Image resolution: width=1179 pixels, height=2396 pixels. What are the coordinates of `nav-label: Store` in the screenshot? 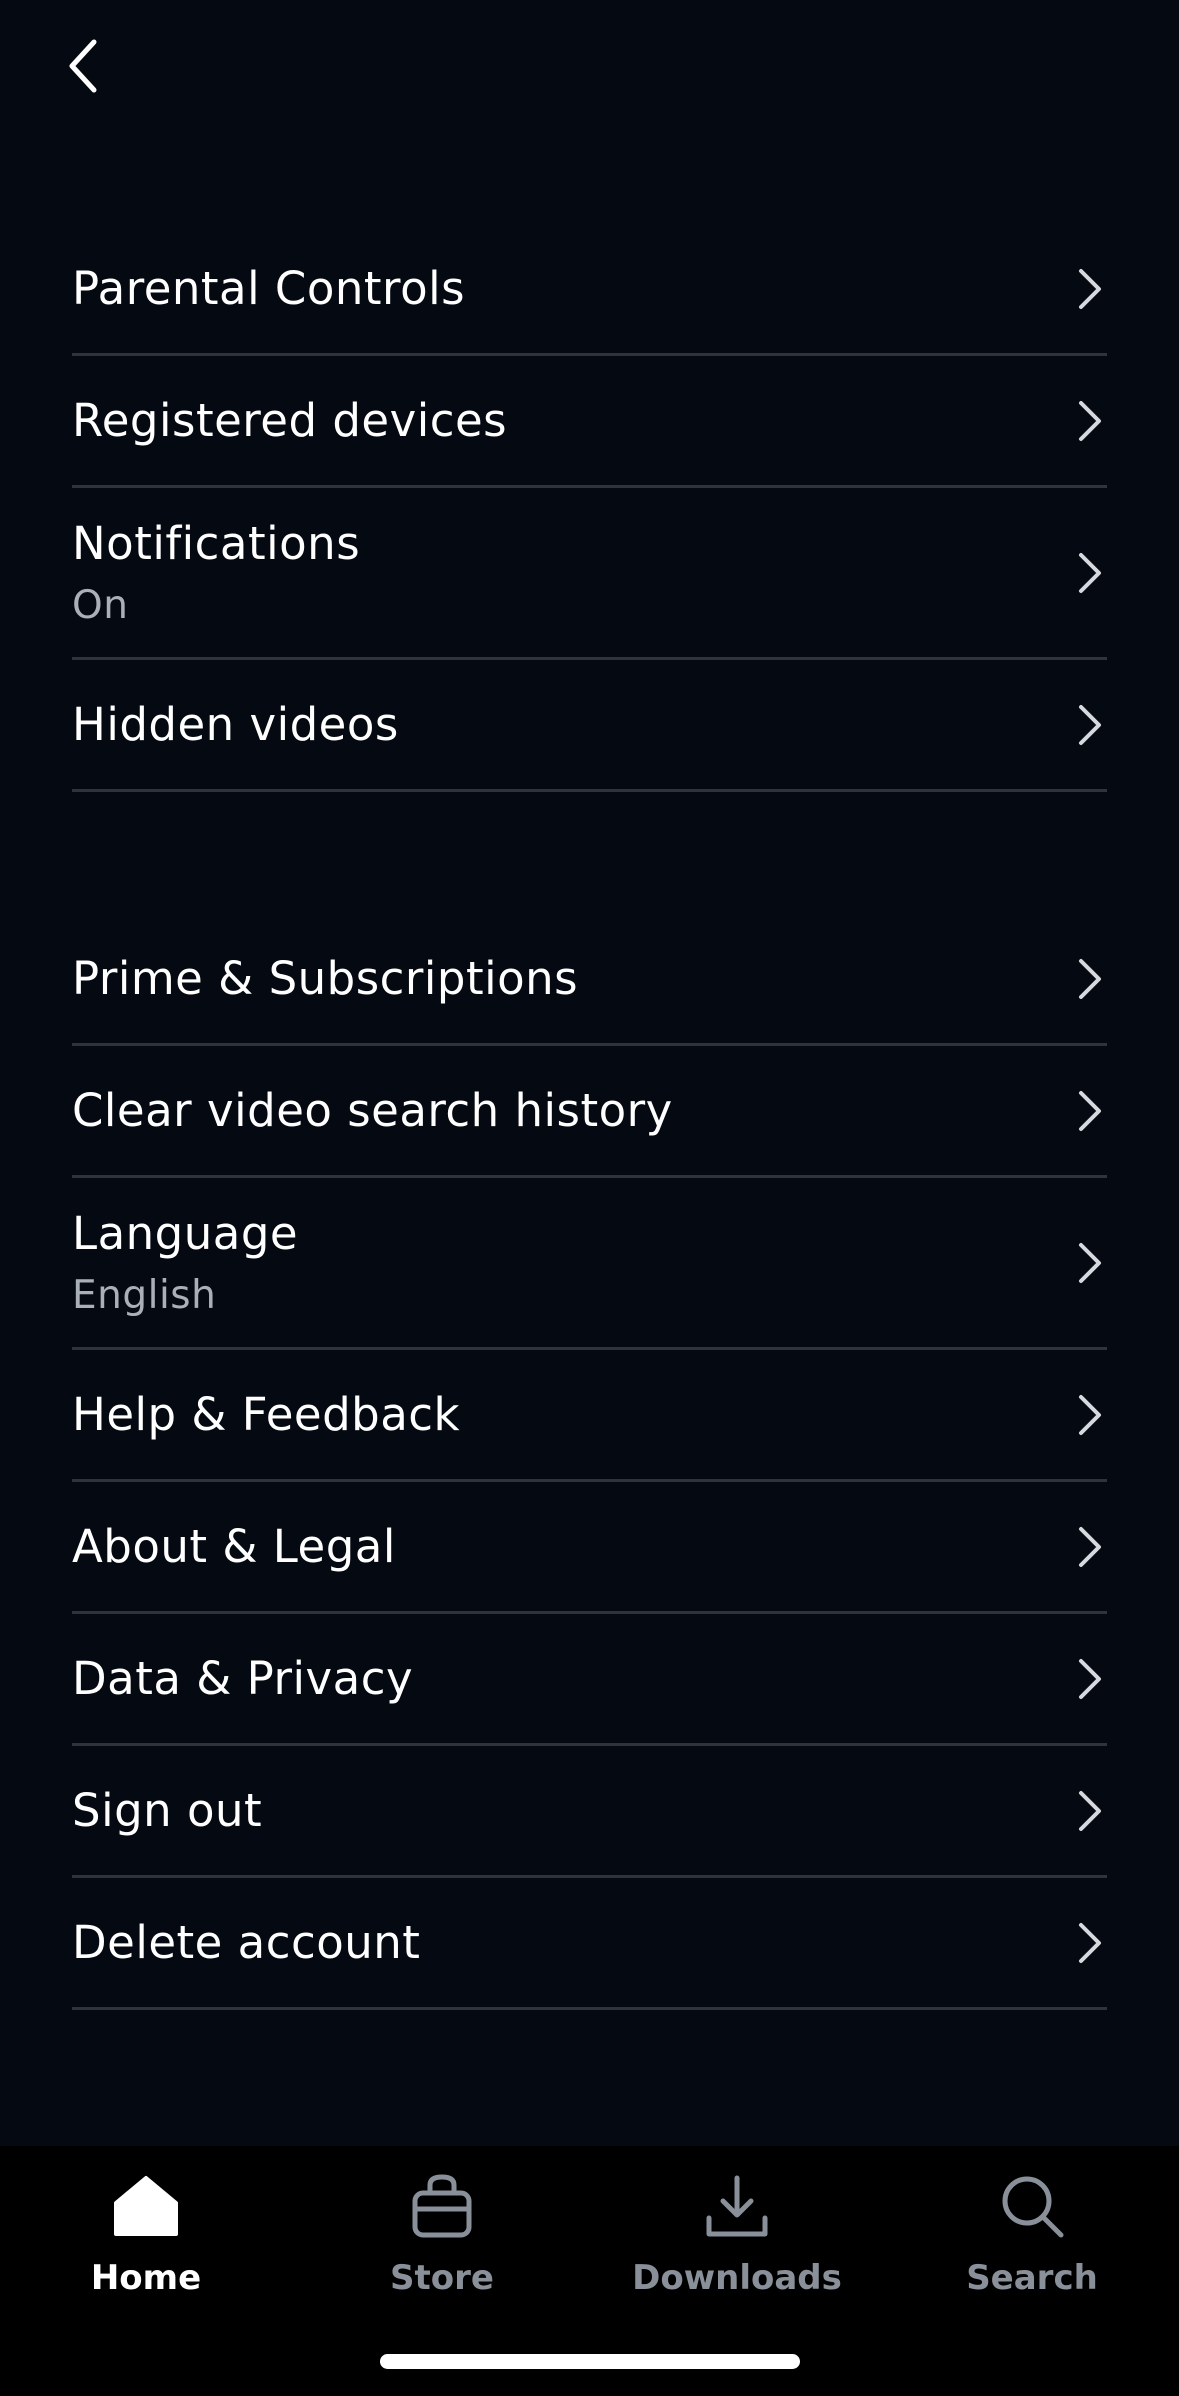 It's located at (442, 2278).